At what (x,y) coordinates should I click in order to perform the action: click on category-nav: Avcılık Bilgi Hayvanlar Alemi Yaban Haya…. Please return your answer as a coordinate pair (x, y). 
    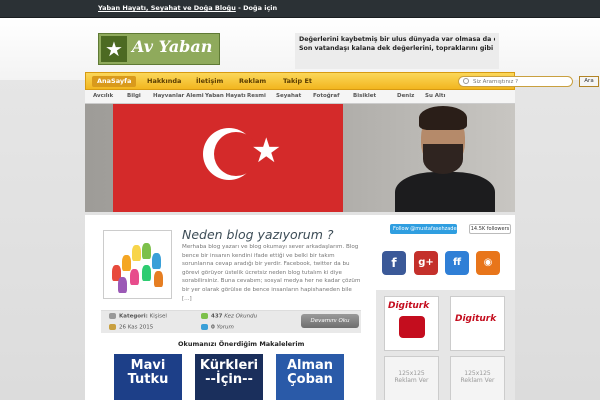
    Looking at the image, I should click on (300, 97).